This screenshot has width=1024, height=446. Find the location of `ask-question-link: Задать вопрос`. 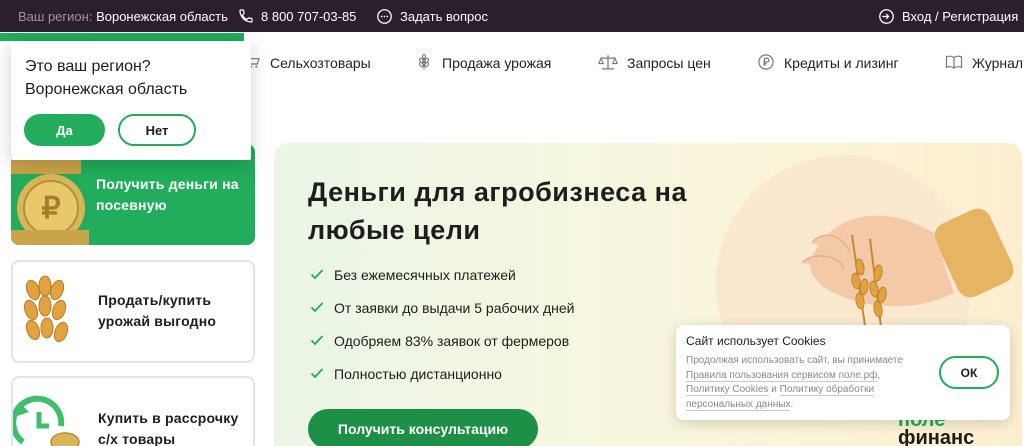

ask-question-link: Задать вопрос is located at coordinates (432, 16).